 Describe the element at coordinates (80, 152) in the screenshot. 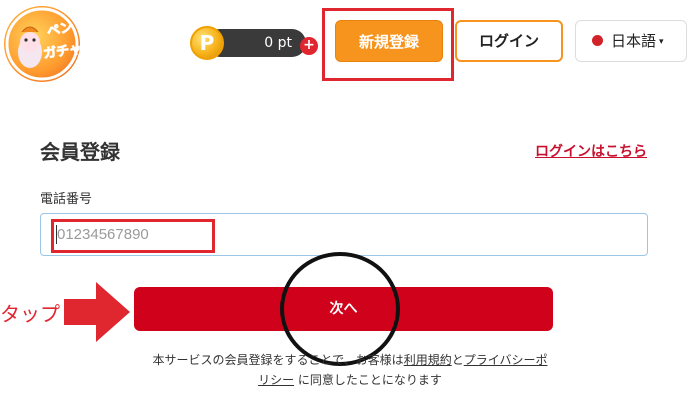

I see `page-title: 会員登録` at that location.